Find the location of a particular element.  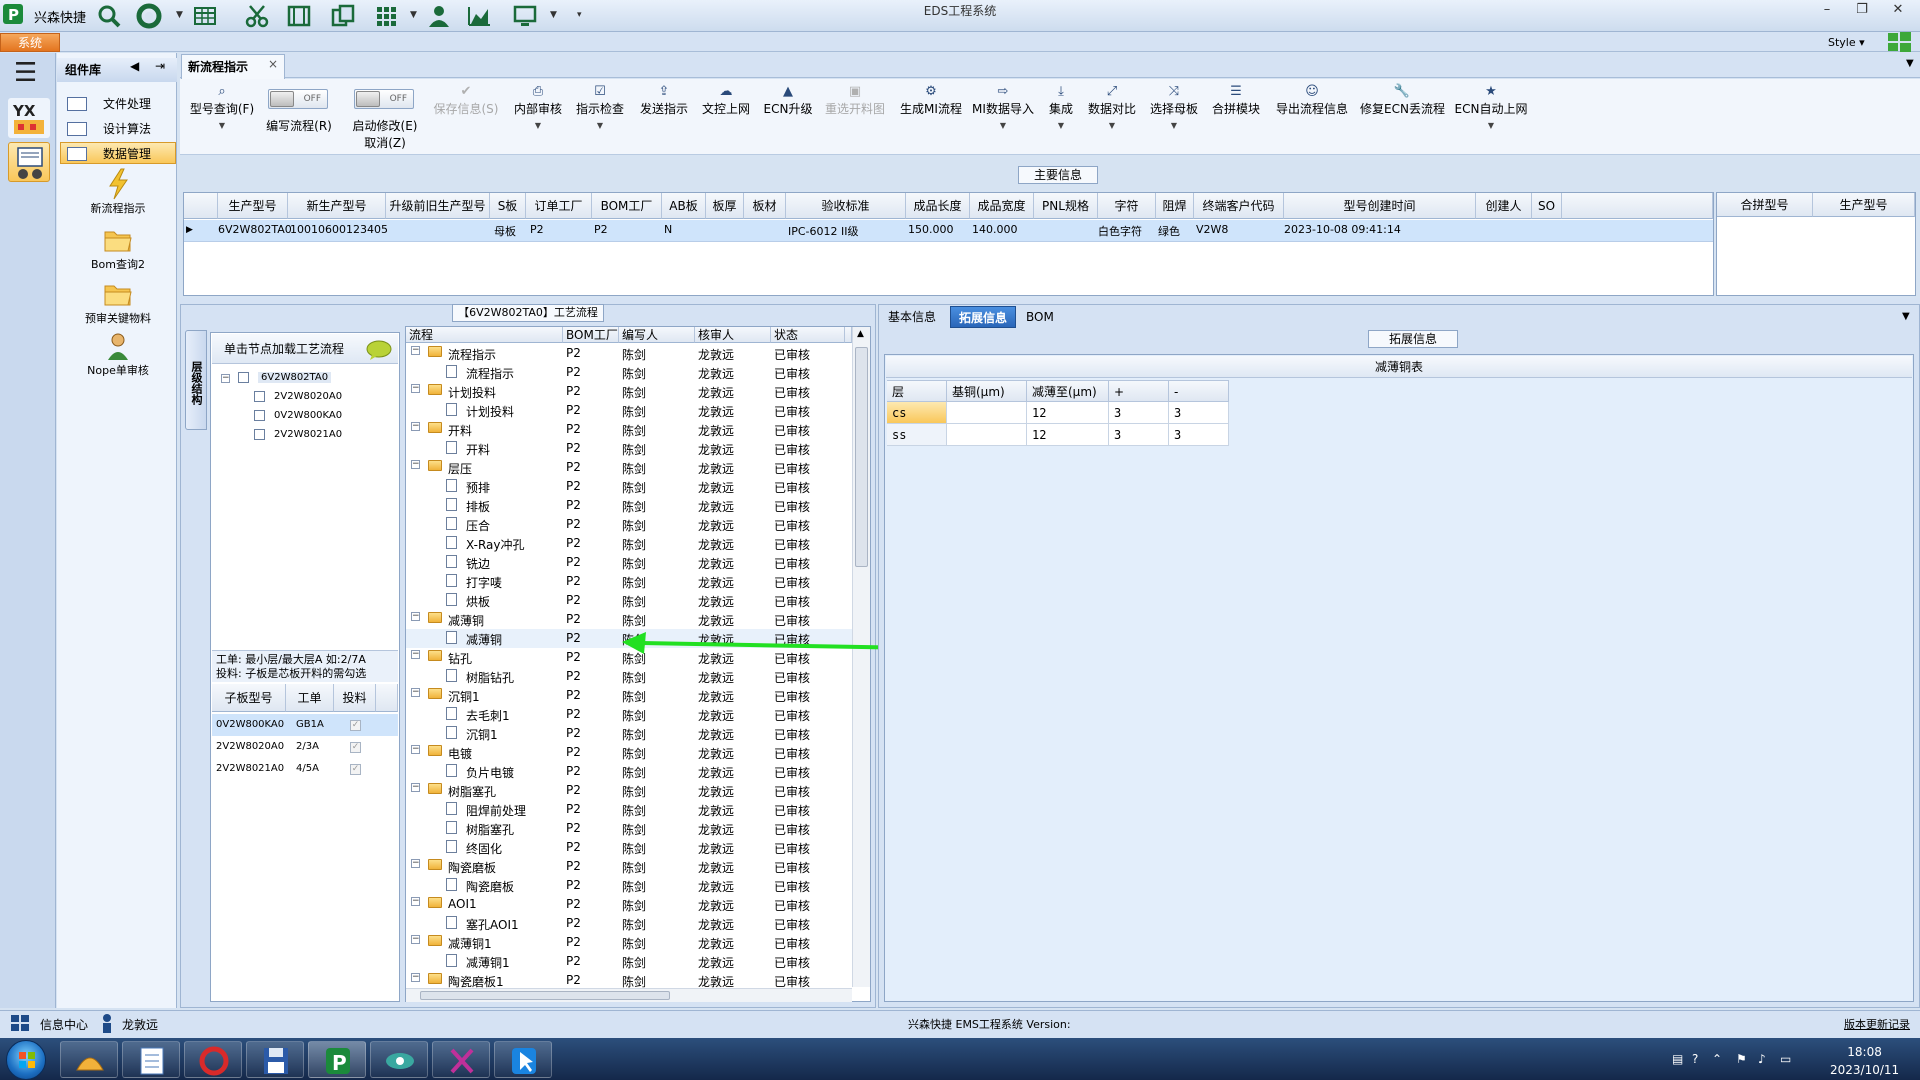

column-header: 成品长度 is located at coordinates (938, 206).